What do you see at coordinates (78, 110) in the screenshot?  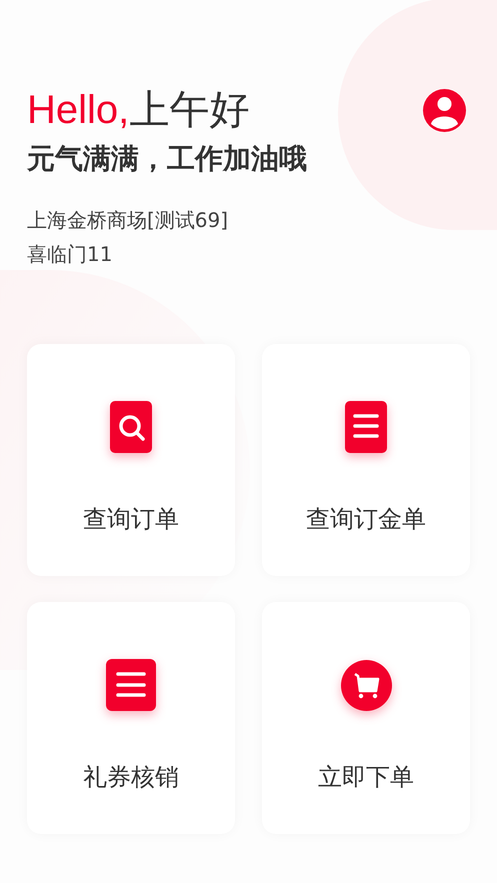 I see `greeting-text: Hello,` at bounding box center [78, 110].